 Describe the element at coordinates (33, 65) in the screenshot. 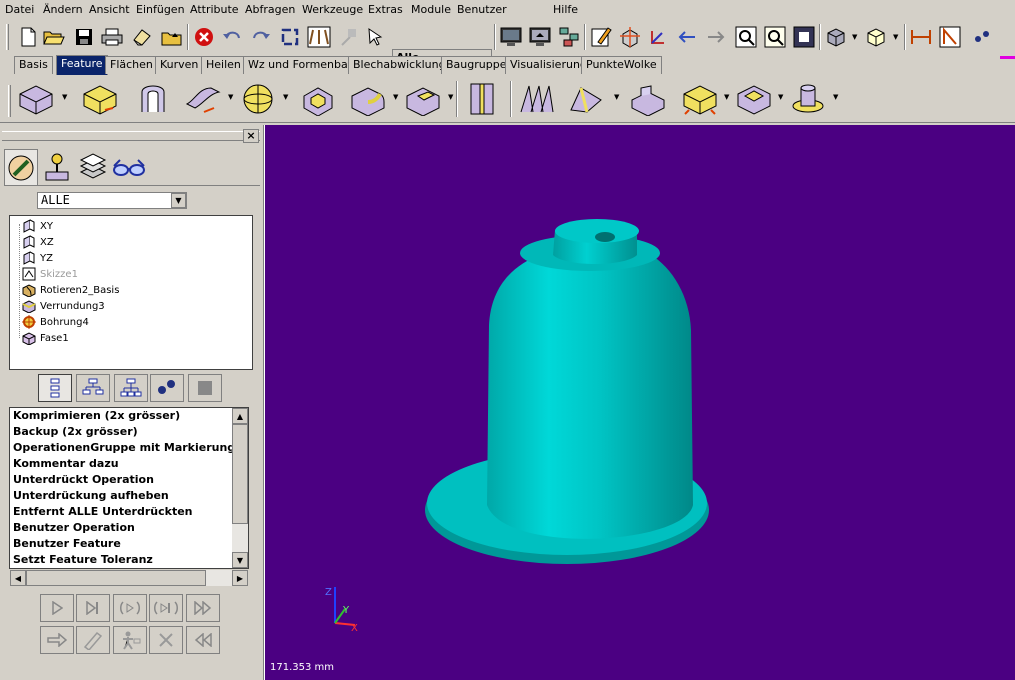

I see `tab-basis: Basis` at that location.